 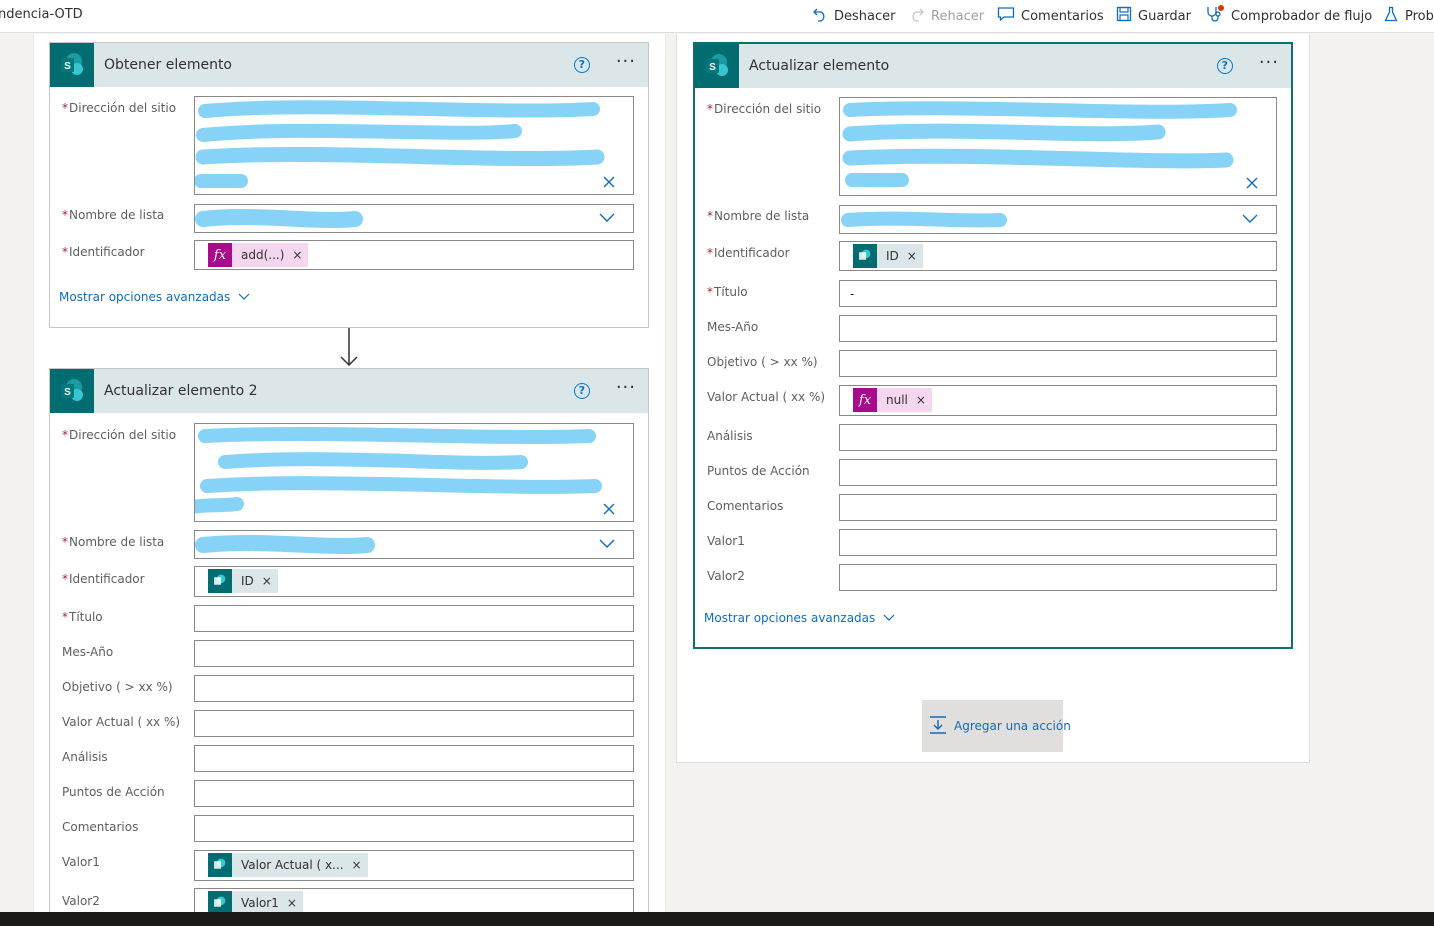 I want to click on flow-checker-button: Comprobador de flujo, so click(x=1288, y=16).